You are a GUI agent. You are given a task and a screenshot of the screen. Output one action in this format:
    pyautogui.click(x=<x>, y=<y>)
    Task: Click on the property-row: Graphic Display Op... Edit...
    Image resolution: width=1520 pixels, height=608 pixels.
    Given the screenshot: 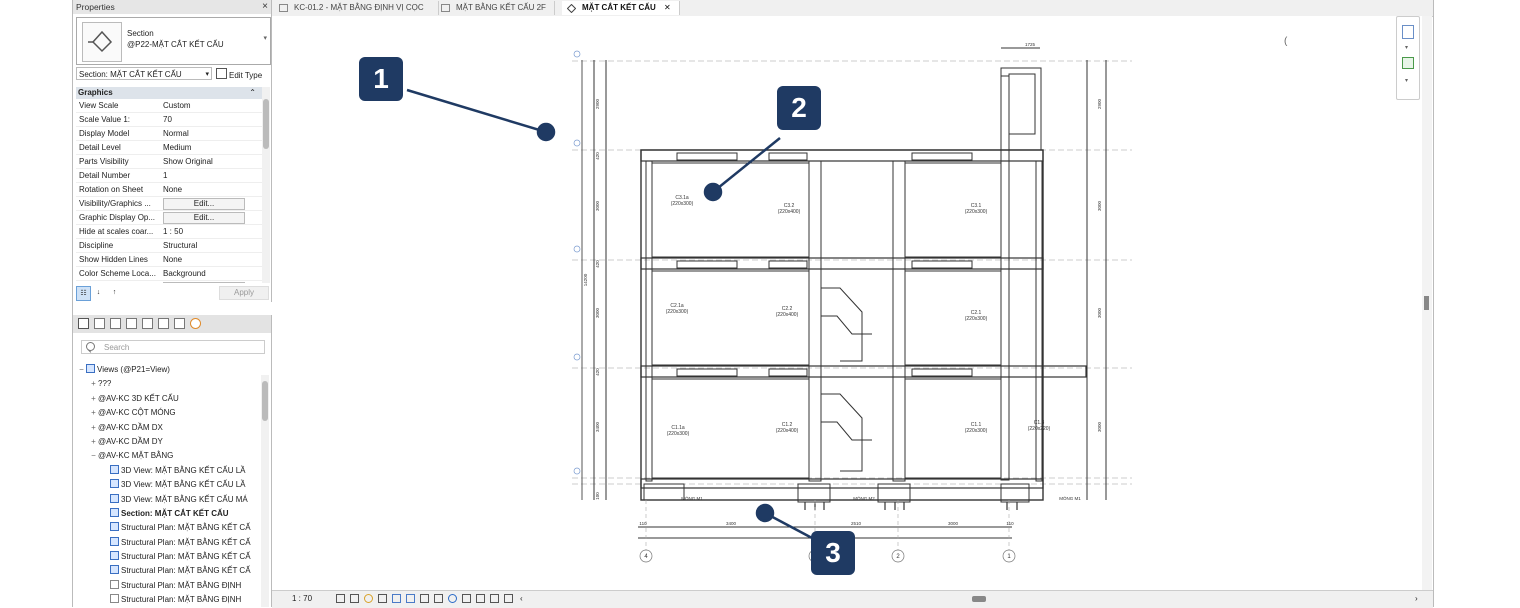 What is the action you would take?
    pyautogui.click(x=169, y=218)
    